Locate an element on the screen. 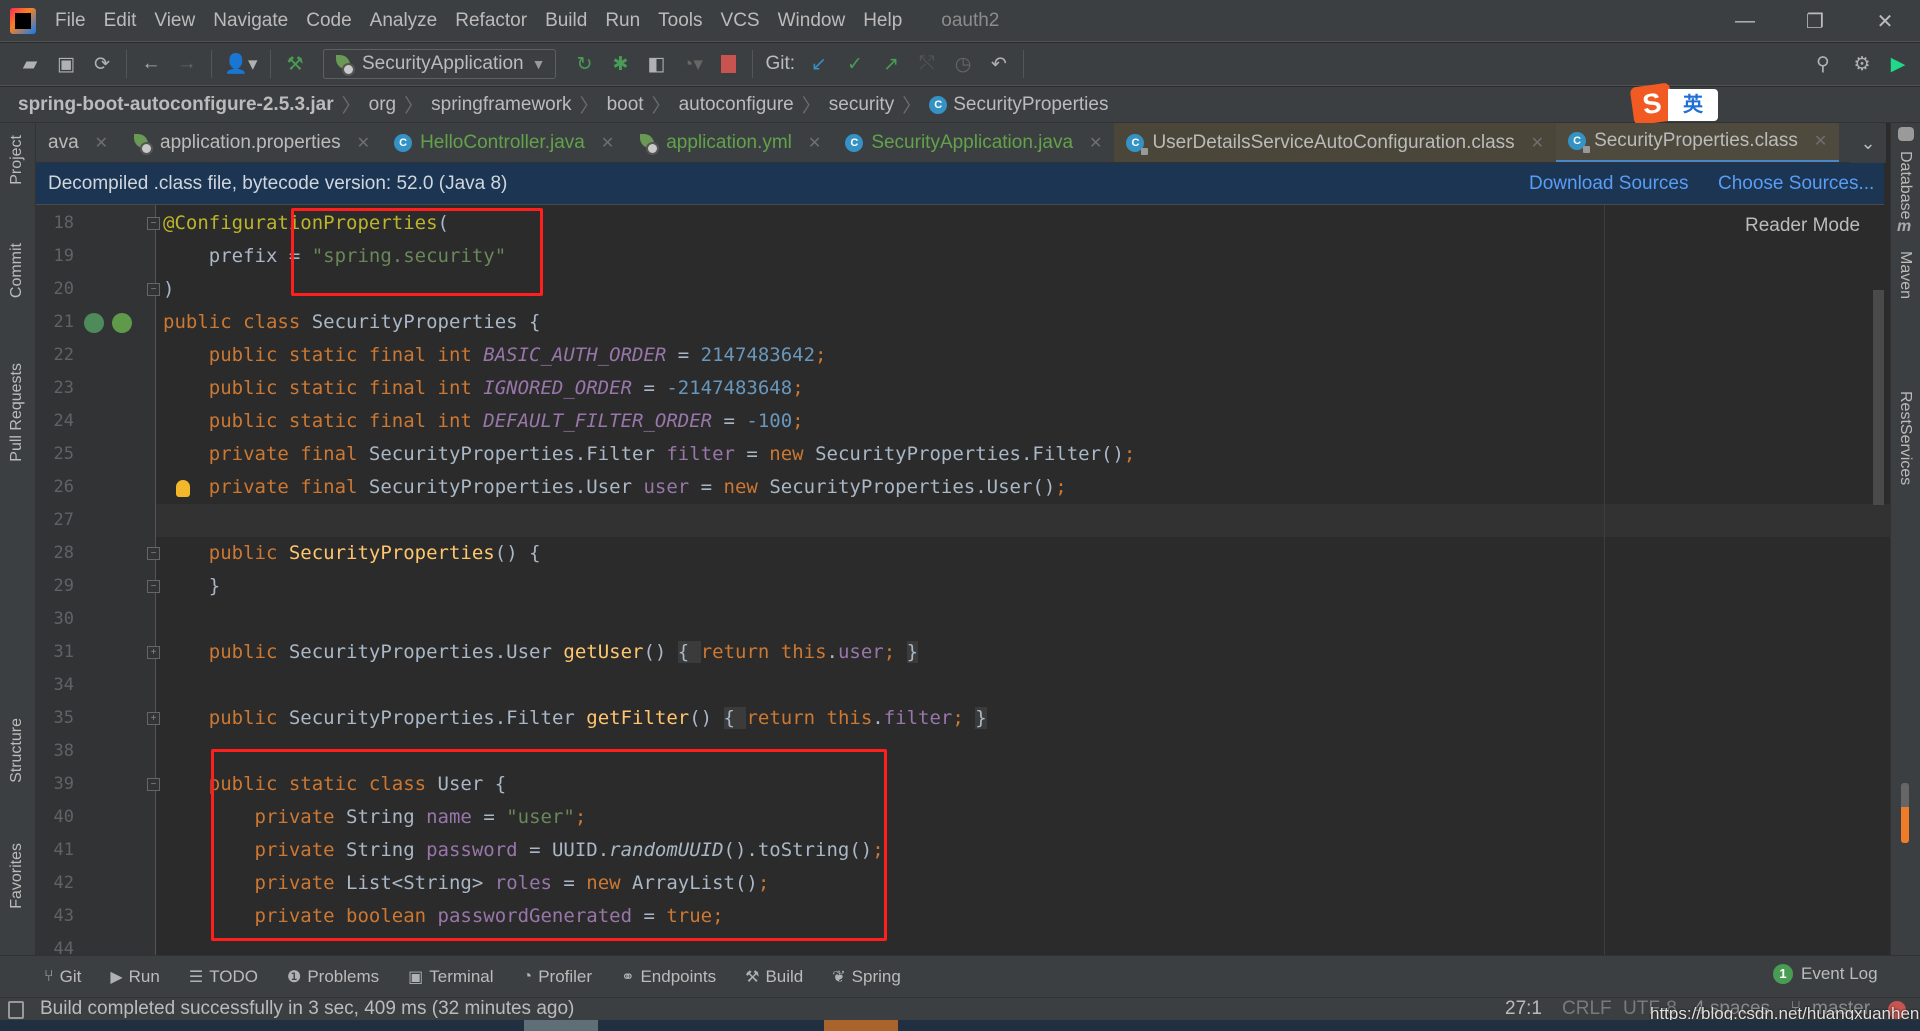  tool-strip-pull-requests: Pull Requests is located at coordinates (17, 412).